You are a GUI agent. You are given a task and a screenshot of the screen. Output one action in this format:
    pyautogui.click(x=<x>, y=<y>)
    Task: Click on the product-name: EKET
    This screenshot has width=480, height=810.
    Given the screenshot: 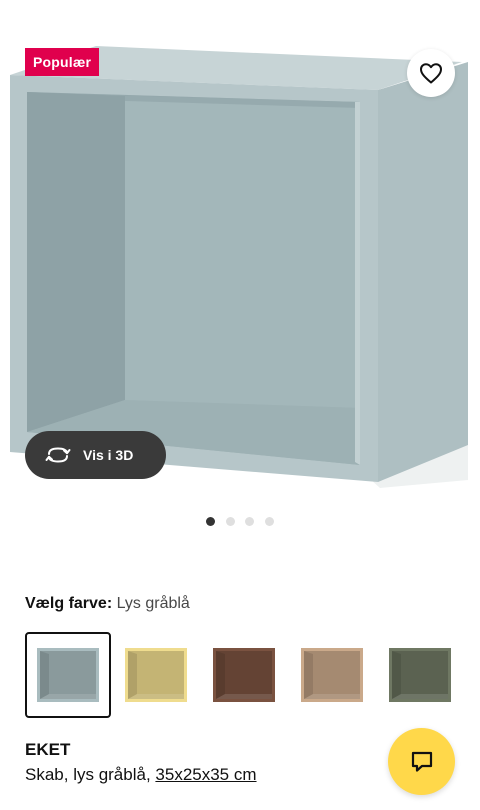 What is the action you would take?
    pyautogui.click(x=48, y=749)
    